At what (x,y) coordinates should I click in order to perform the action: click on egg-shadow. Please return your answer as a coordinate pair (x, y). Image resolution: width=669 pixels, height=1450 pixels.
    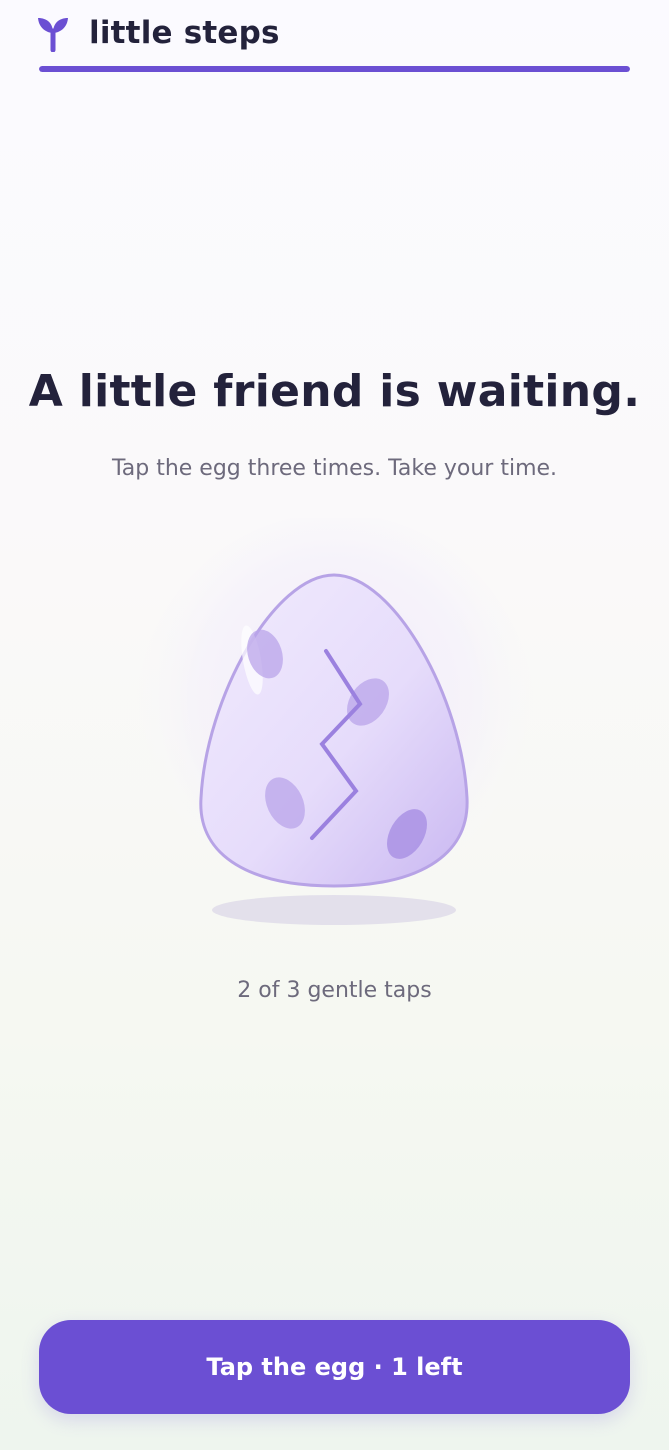
    Looking at the image, I should click on (334, 910).